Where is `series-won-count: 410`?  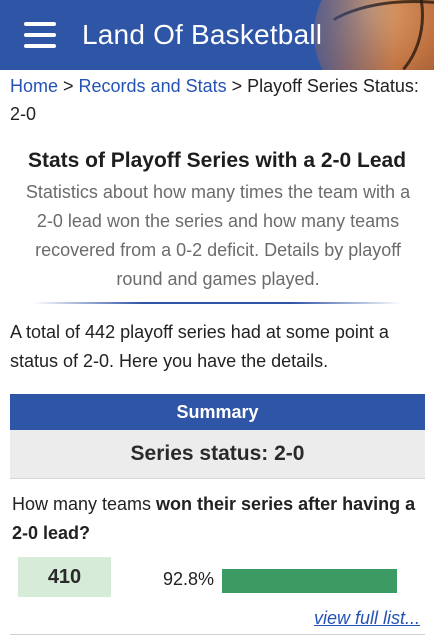
series-won-count: 410 is located at coordinates (64, 577).